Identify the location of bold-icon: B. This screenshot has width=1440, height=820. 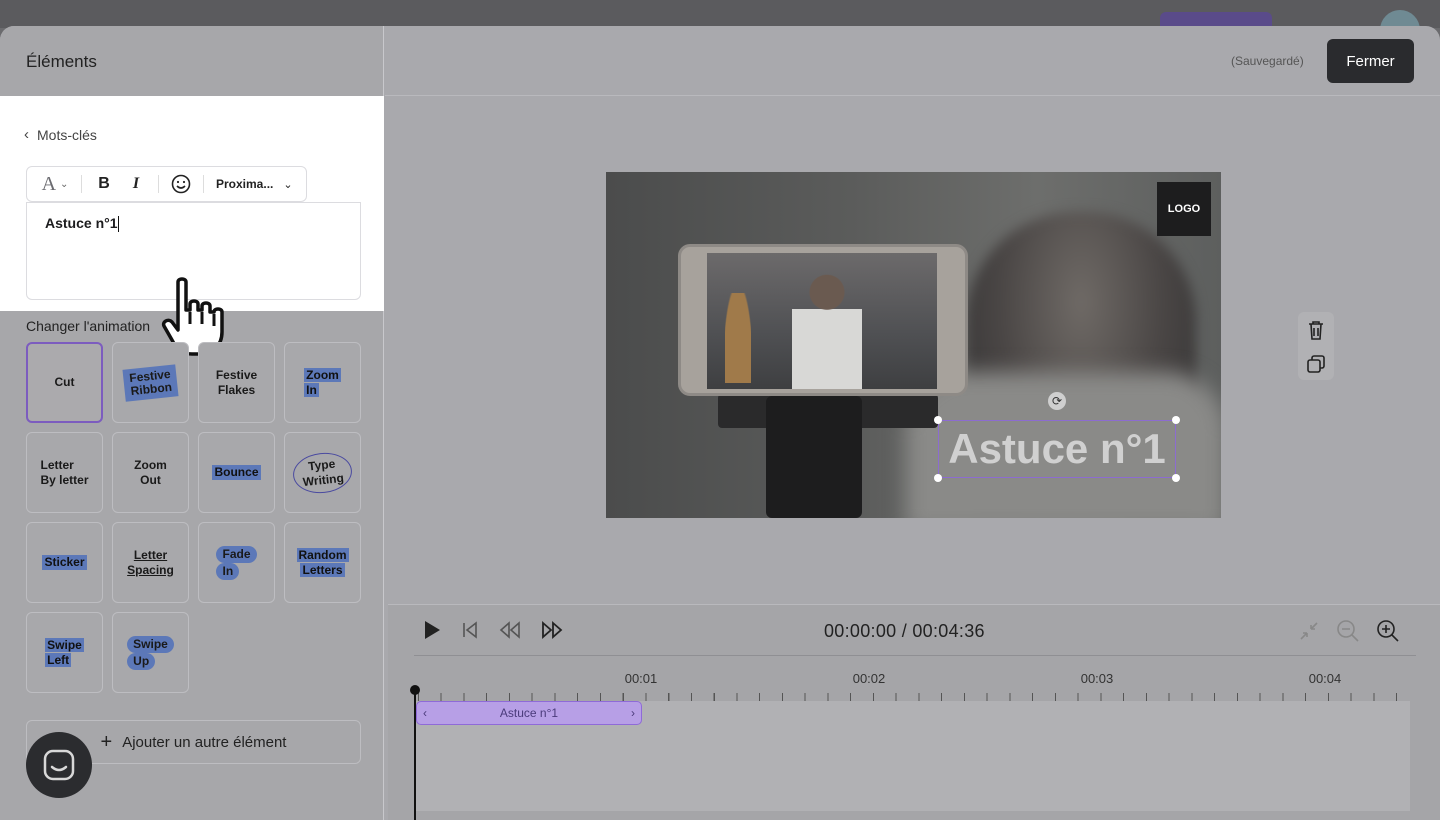
(104, 183).